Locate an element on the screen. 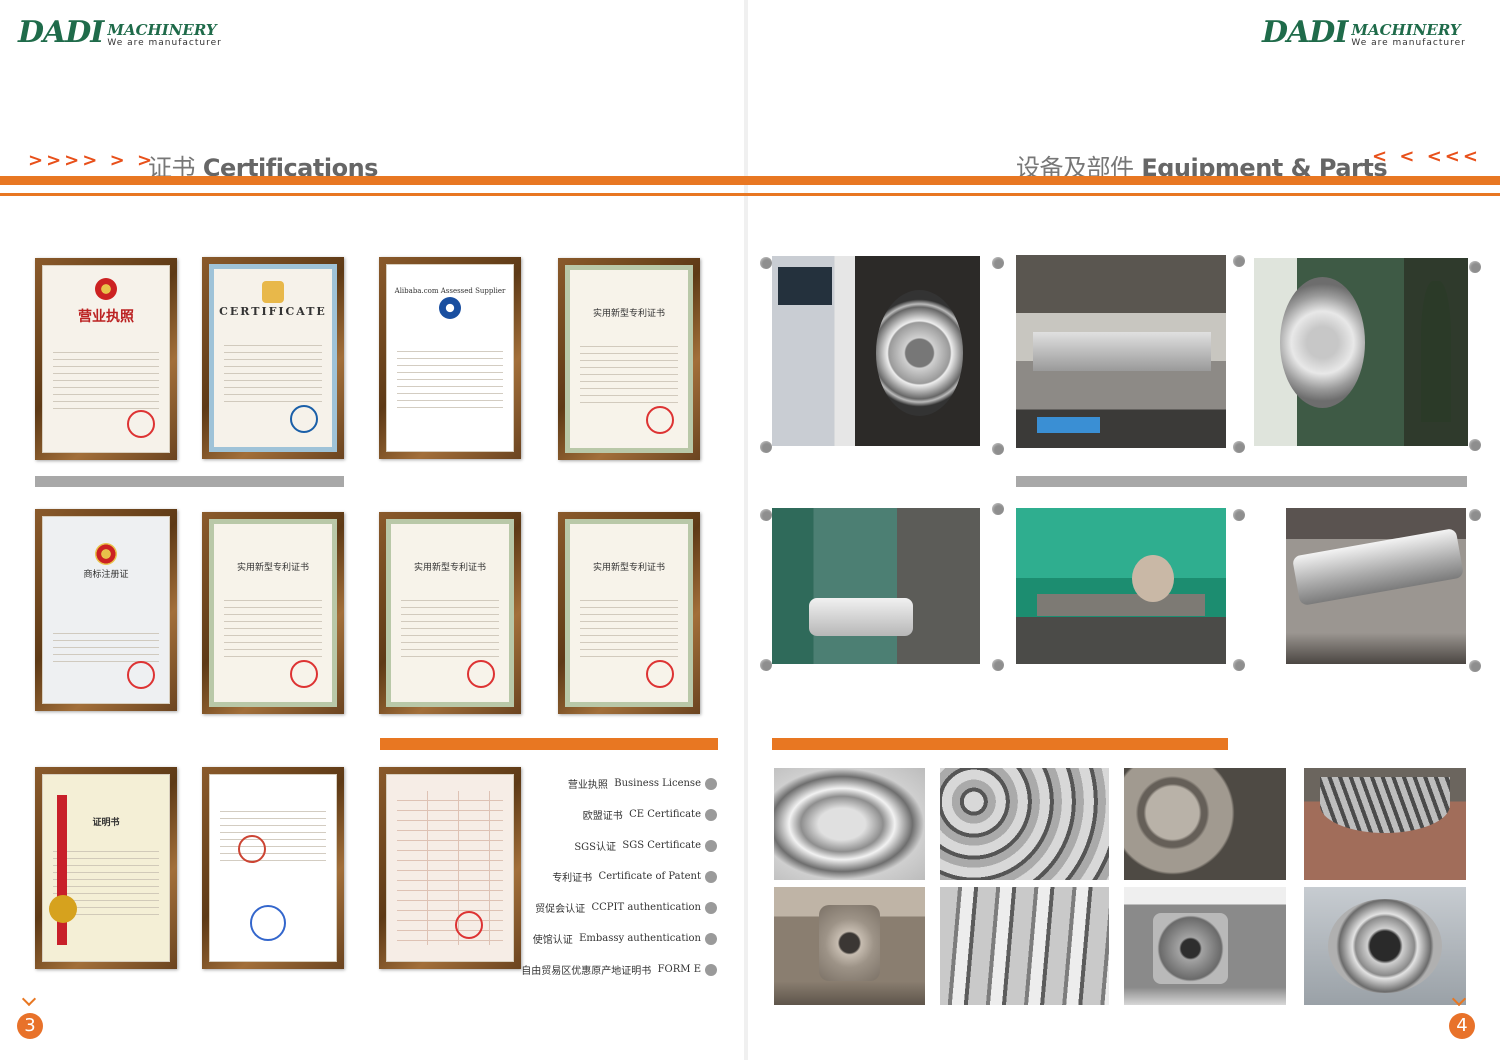 The height and width of the screenshot is (1060, 1500). cert-ce: CERTIFICATE is located at coordinates (273, 358).